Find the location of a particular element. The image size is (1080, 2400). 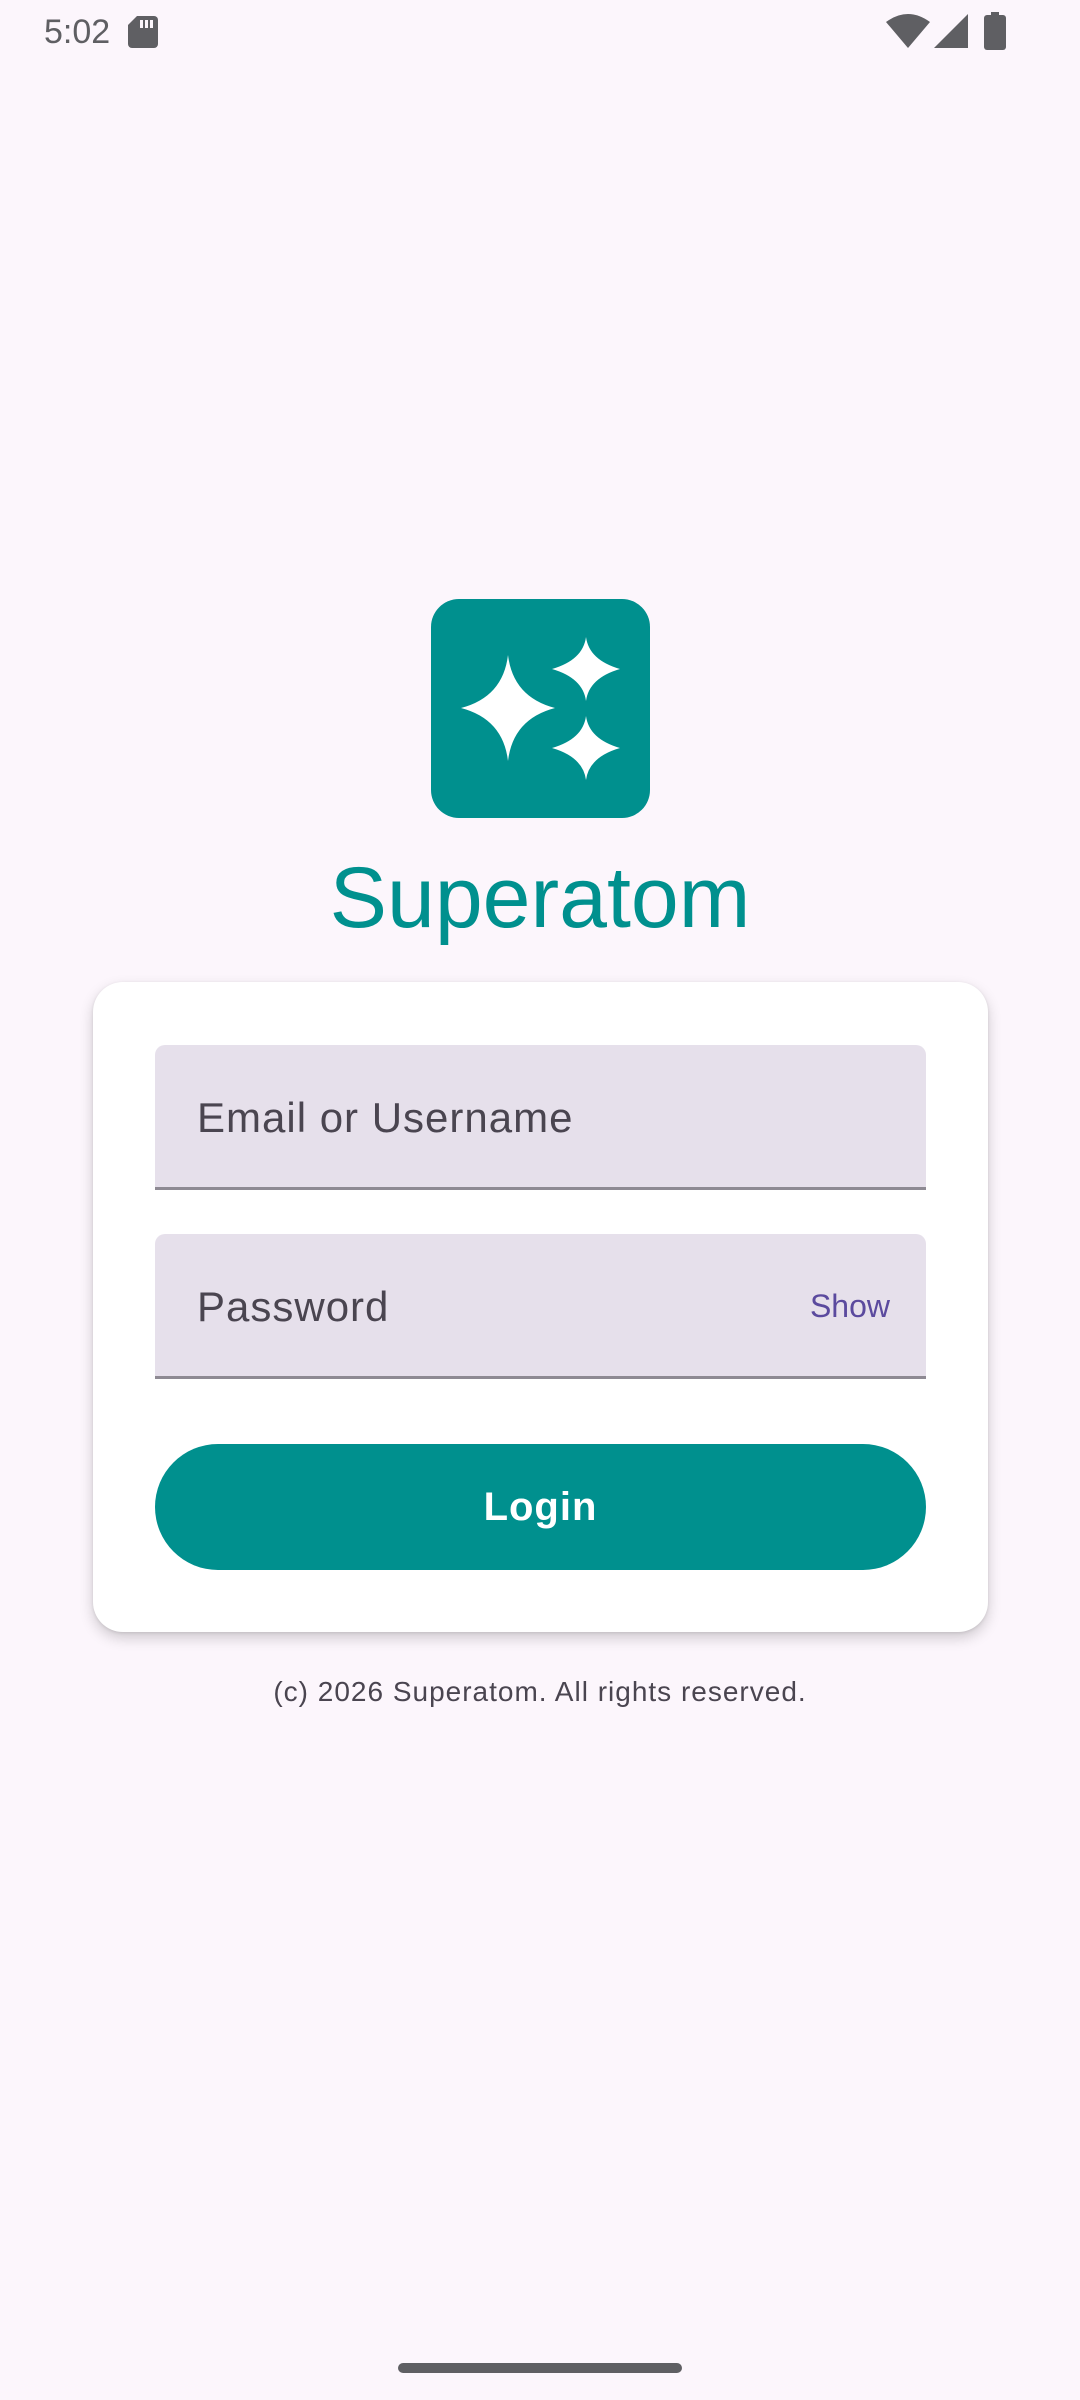

show-password-toggle: Show is located at coordinates (850, 1306).